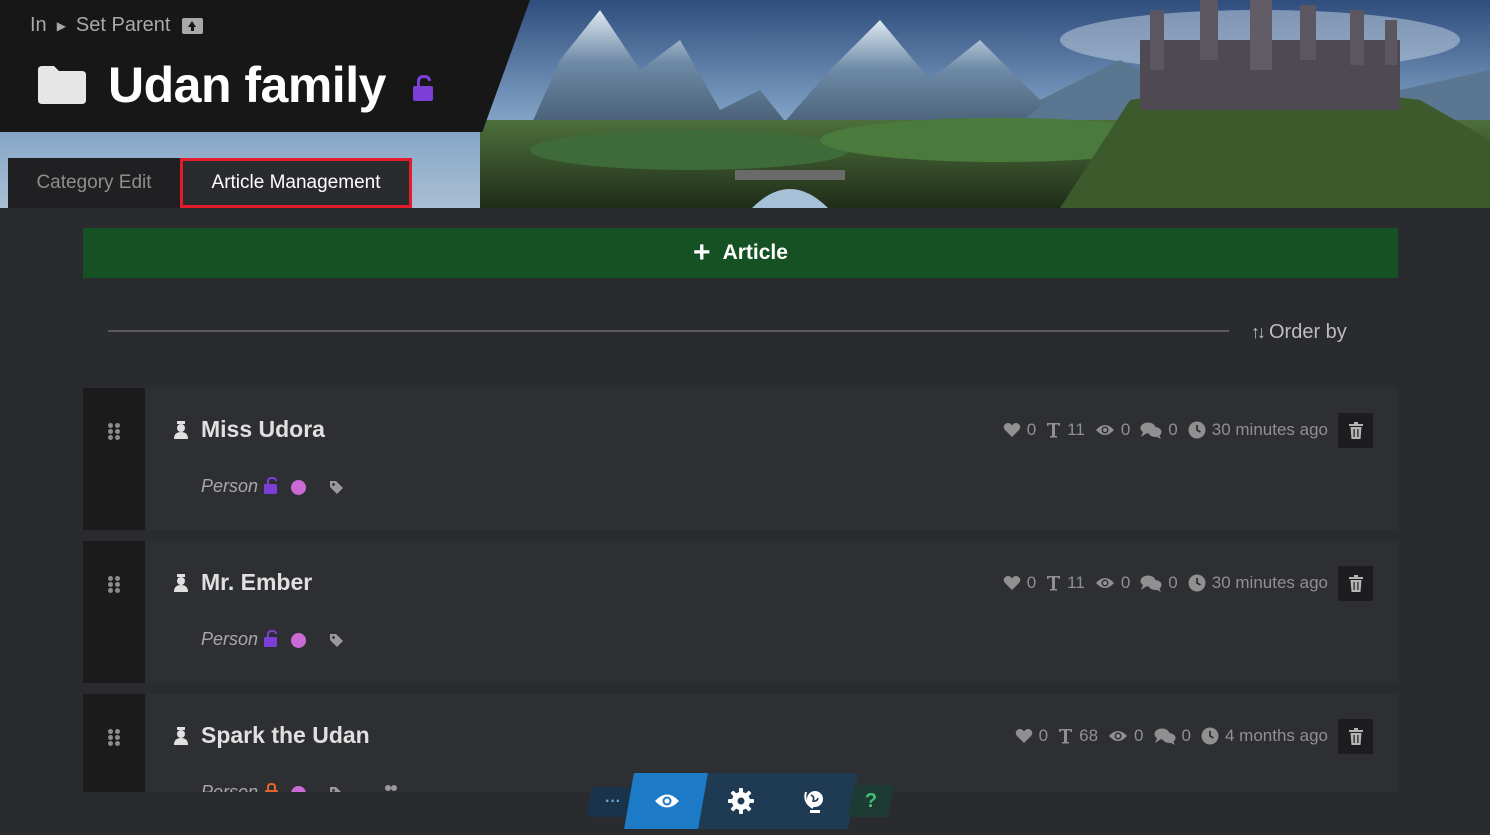  Describe the element at coordinates (1258, 332) in the screenshot. I see `sort-arrows-icon: ↑↓` at that location.